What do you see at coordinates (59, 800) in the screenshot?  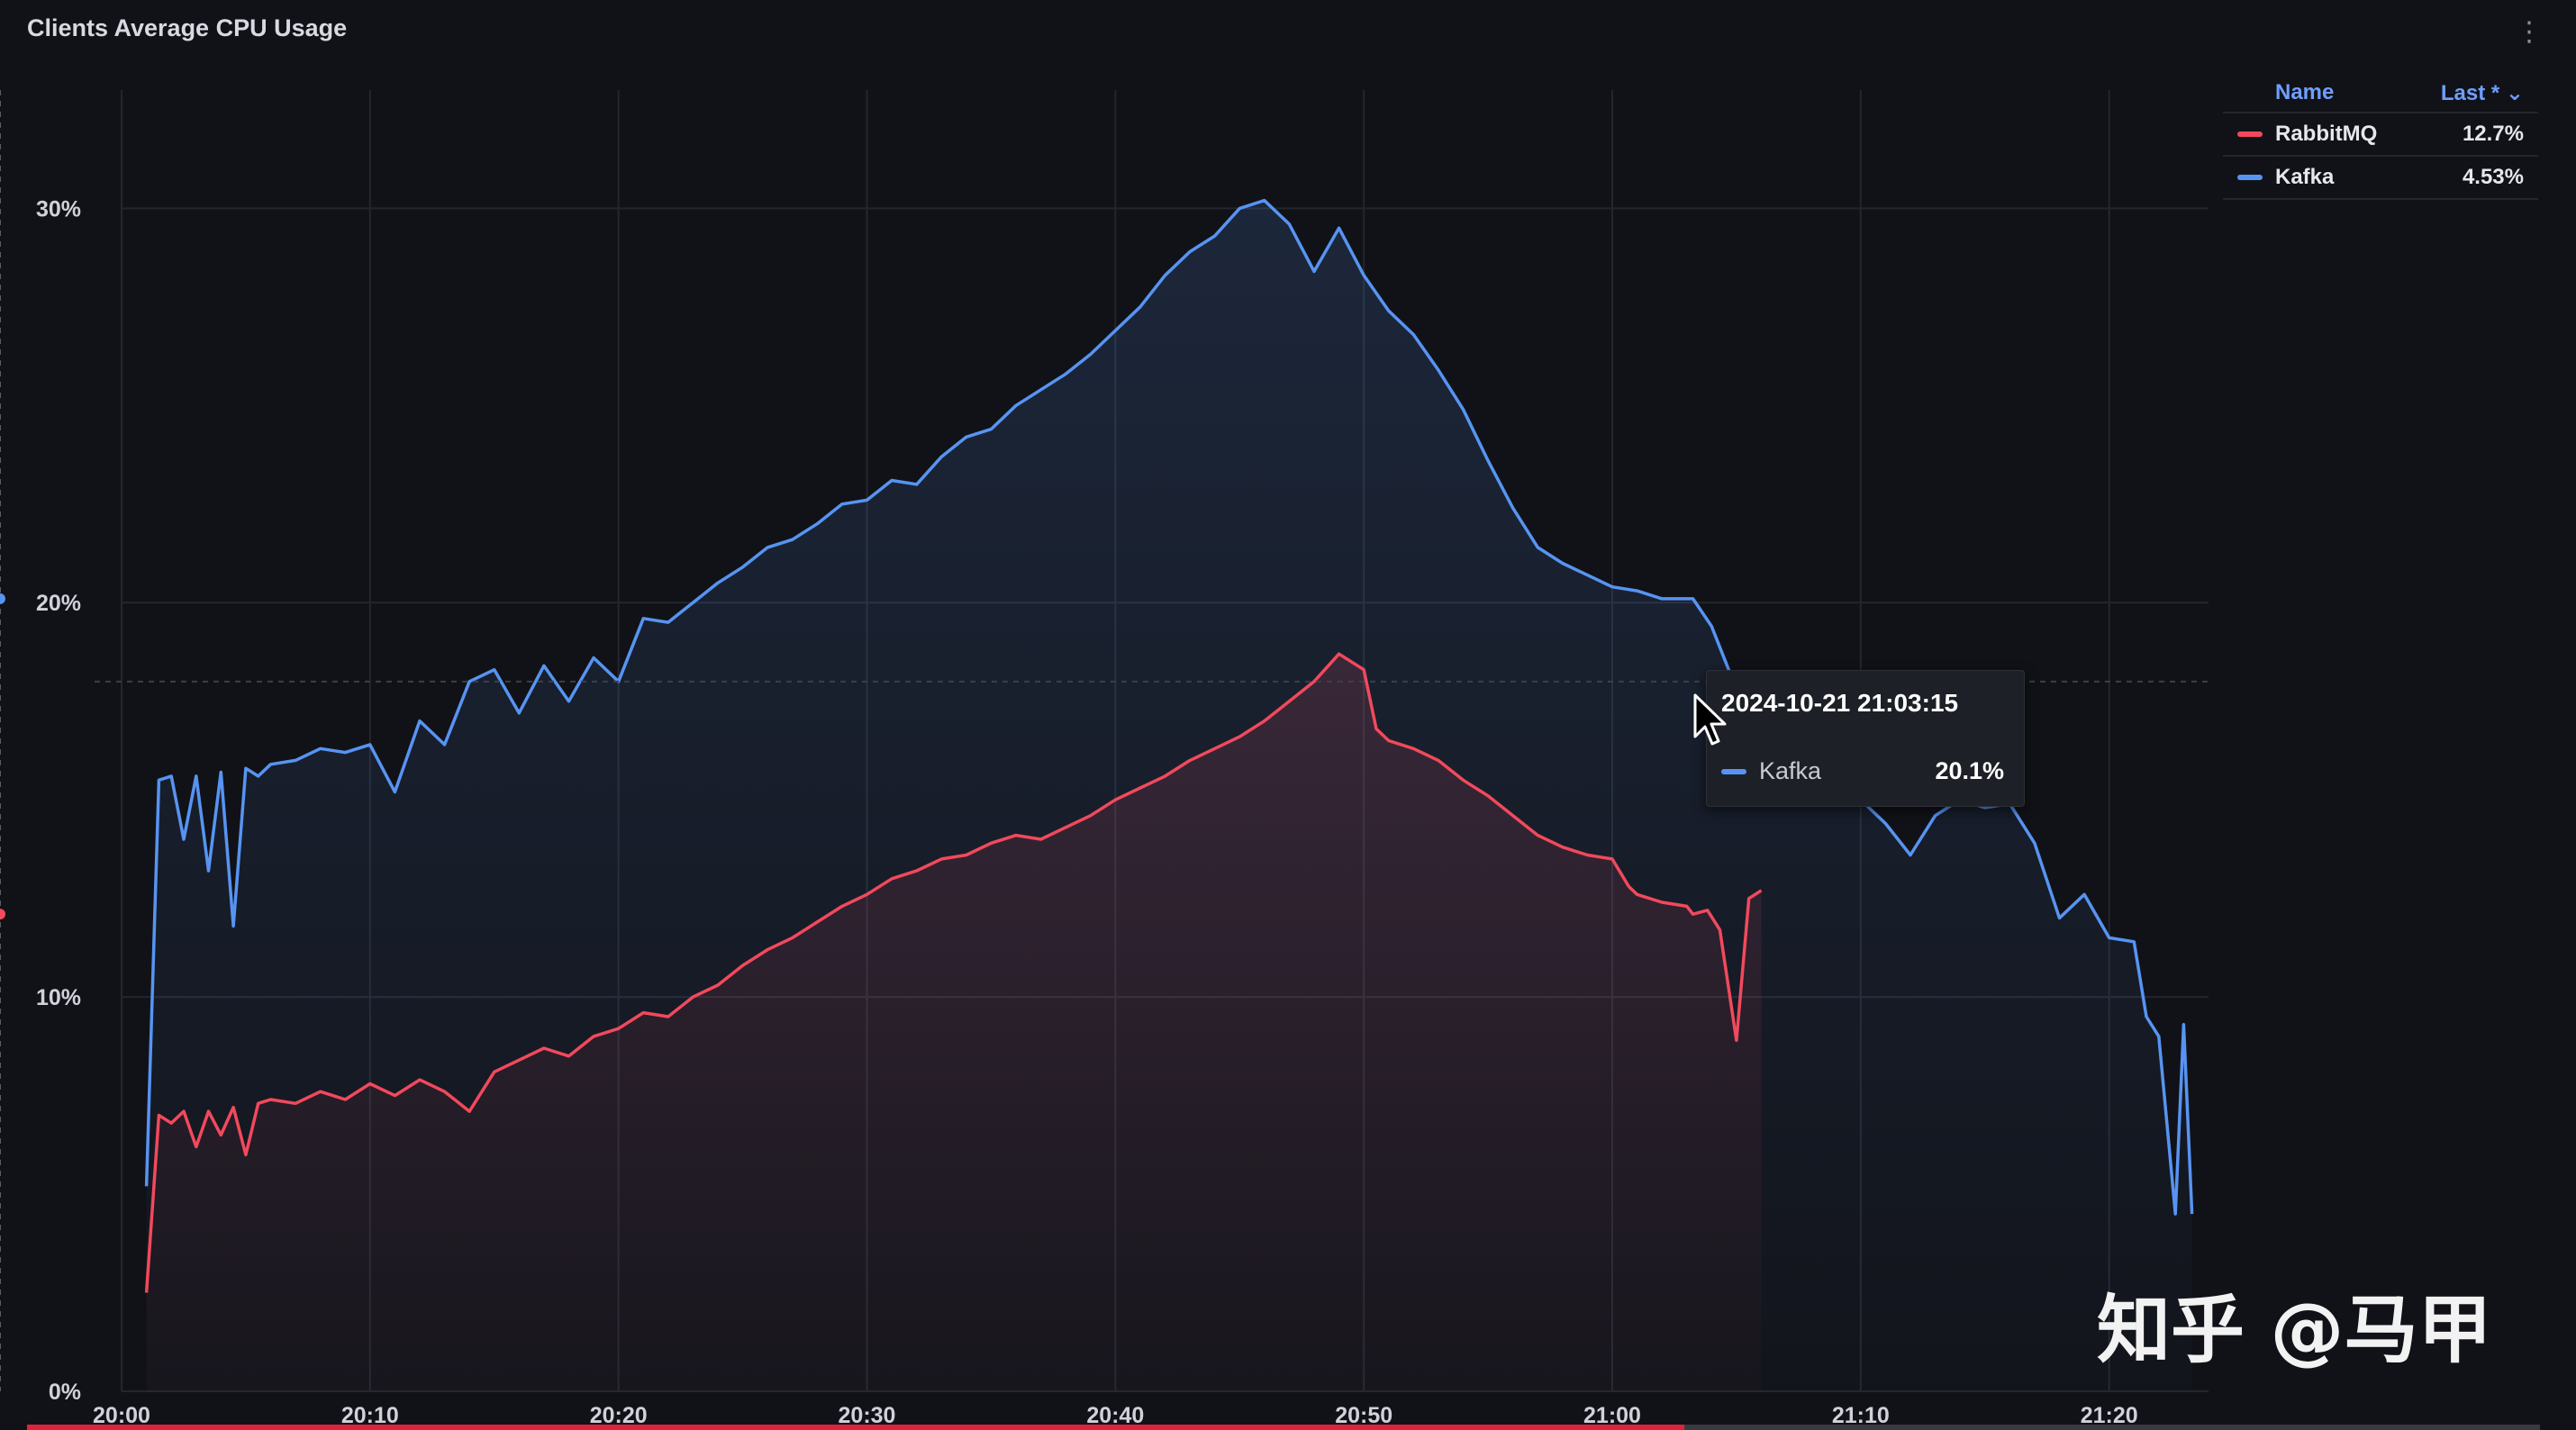 I see `y-axis: 0% 10% 20% 30%` at bounding box center [59, 800].